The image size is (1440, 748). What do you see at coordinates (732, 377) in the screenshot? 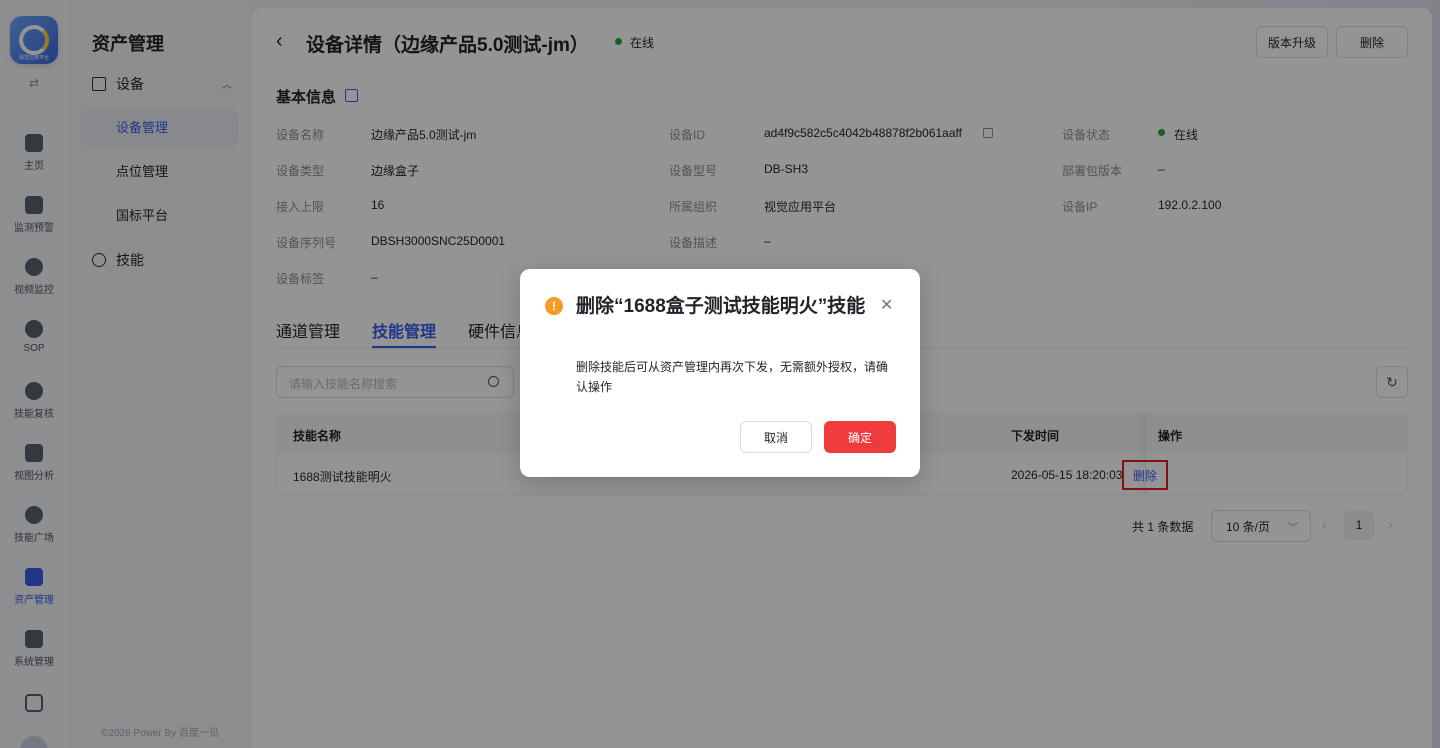
I see `dialog-message: 删除技能后可从资产管理内再次下发，无需额外授权，请确认操作` at bounding box center [732, 377].